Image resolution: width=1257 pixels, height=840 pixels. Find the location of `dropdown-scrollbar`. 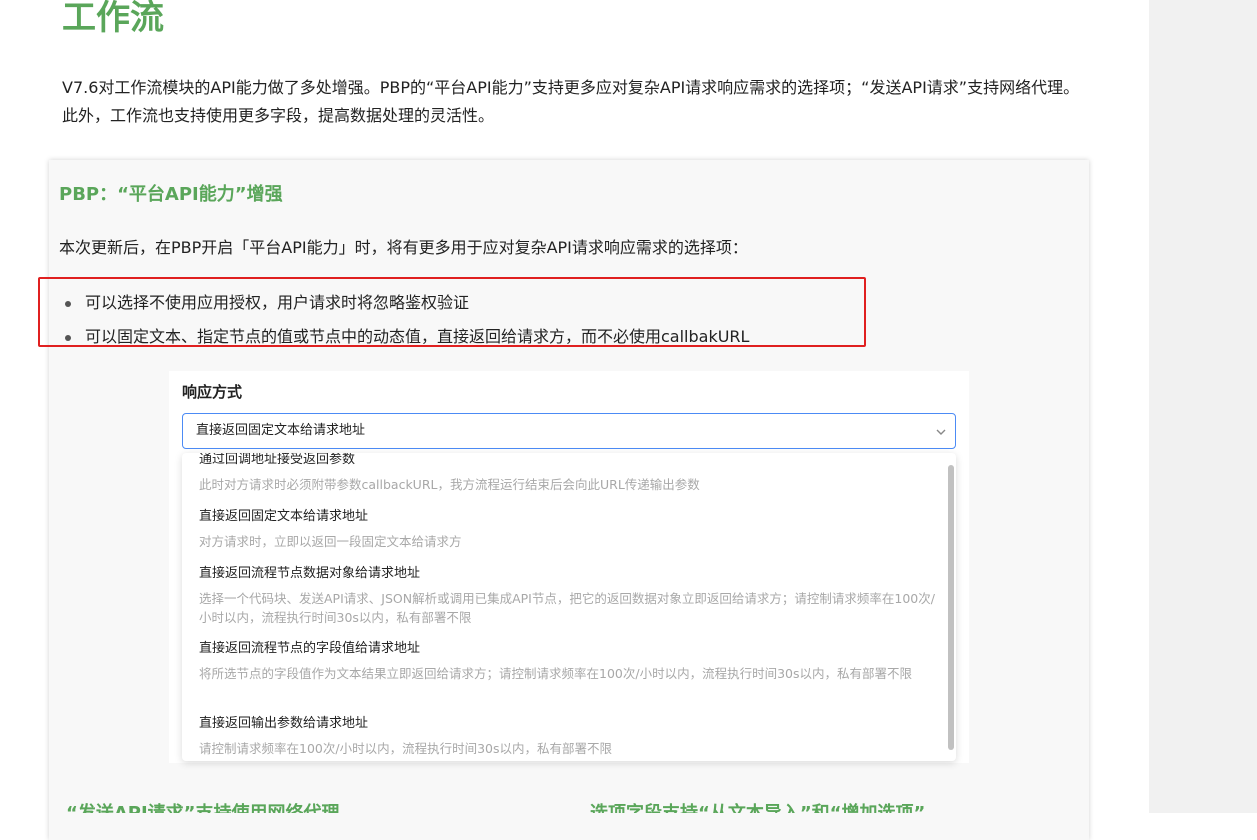

dropdown-scrollbar is located at coordinates (951, 607).